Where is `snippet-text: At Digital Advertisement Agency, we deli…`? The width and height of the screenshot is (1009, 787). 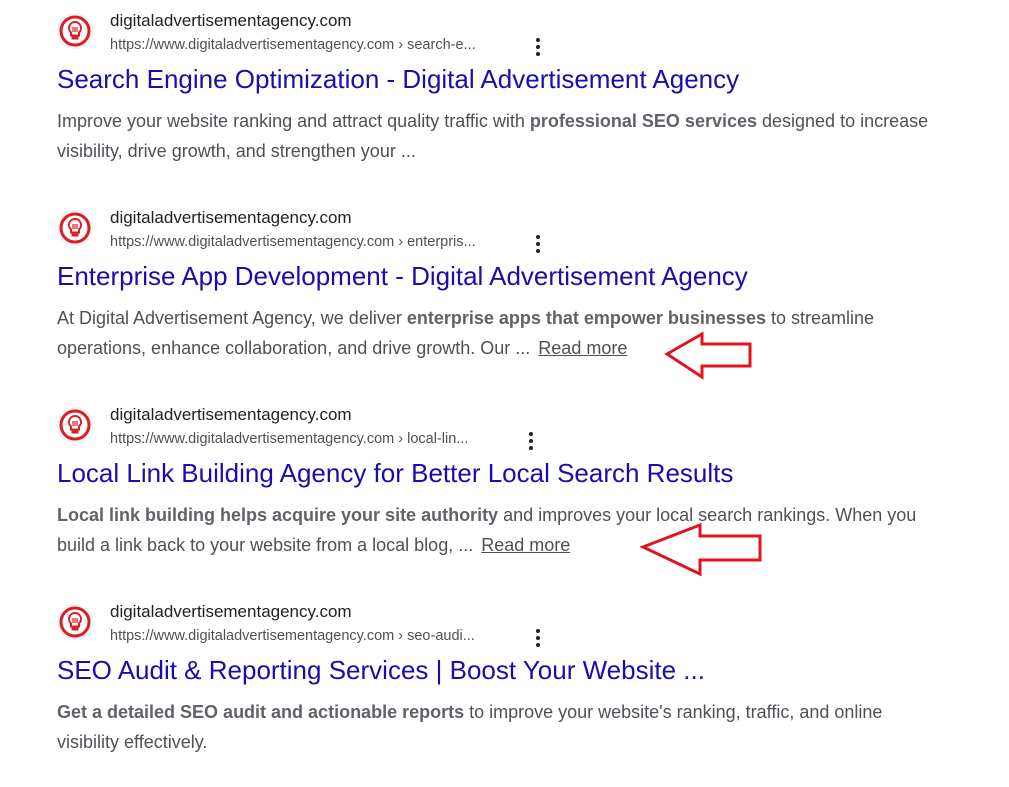 snippet-text: At Digital Advertisement Agency, we deli… is located at coordinates (232, 318).